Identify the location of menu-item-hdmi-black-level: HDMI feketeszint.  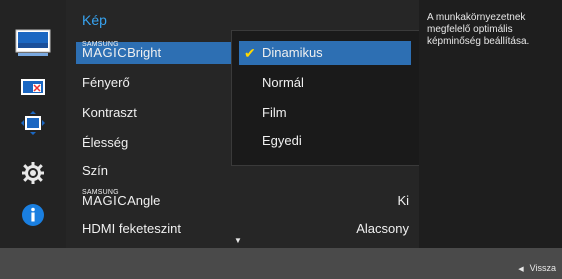
(131, 229).